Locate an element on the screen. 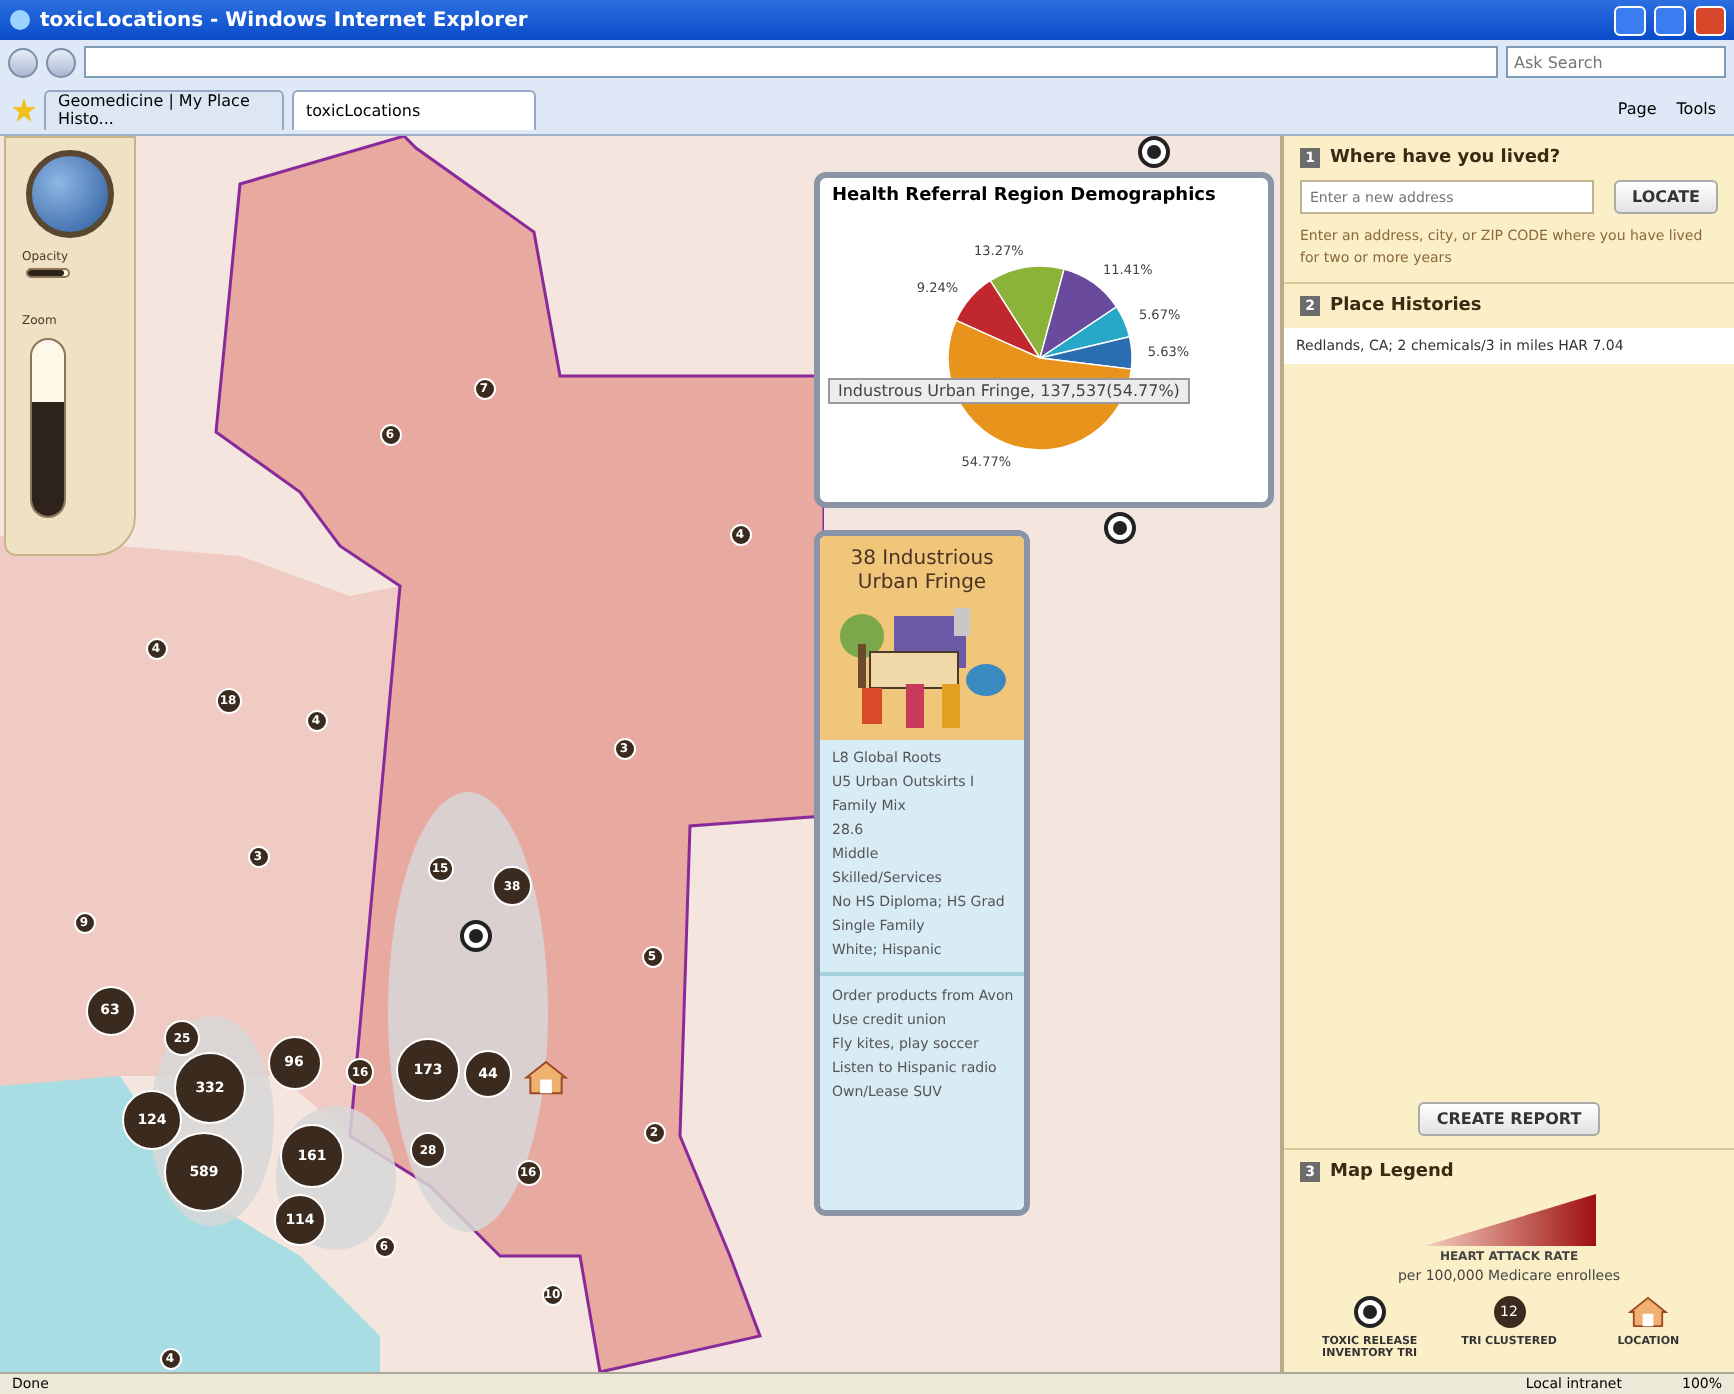 The image size is (1734, 1394). window-title: toxicLocations - Windows Internet Explorer is located at coordinates (285, 20).